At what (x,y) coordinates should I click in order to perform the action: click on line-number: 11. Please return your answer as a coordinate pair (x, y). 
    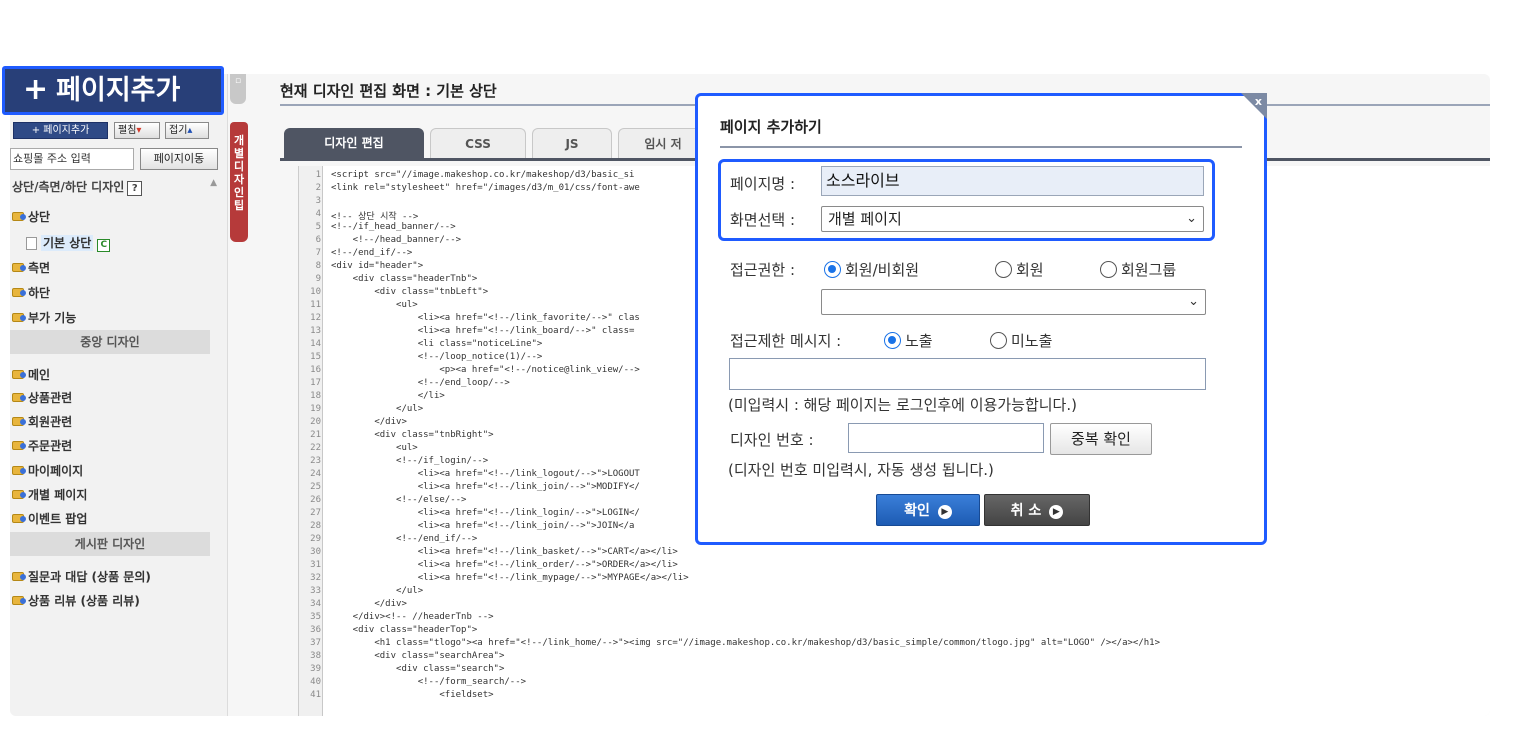
    Looking at the image, I should click on (315, 305).